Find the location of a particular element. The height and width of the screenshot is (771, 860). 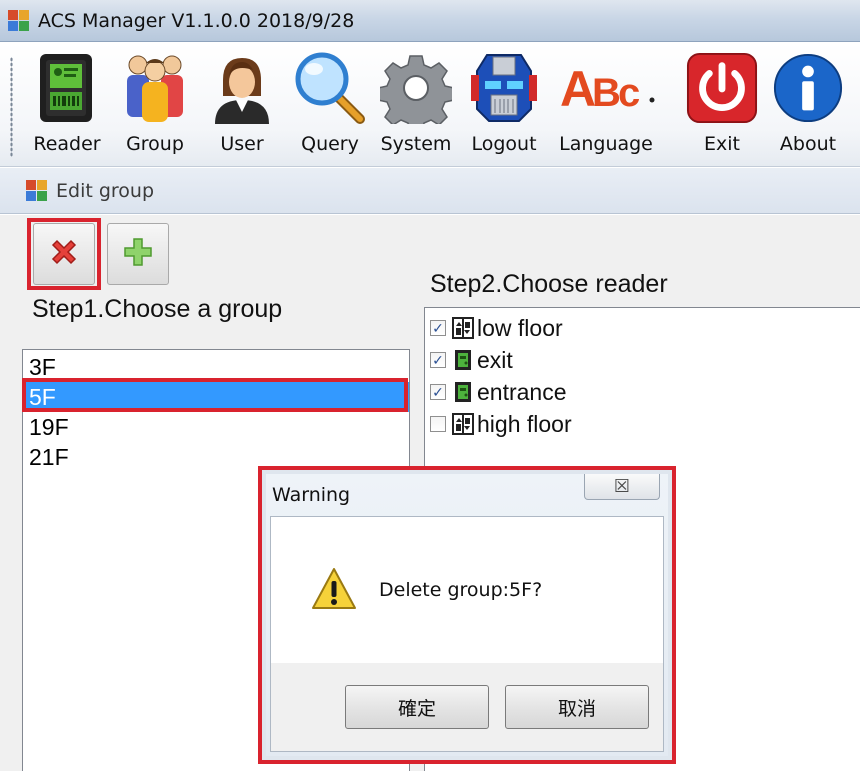

reader-label: entrance is located at coordinates (522, 391).